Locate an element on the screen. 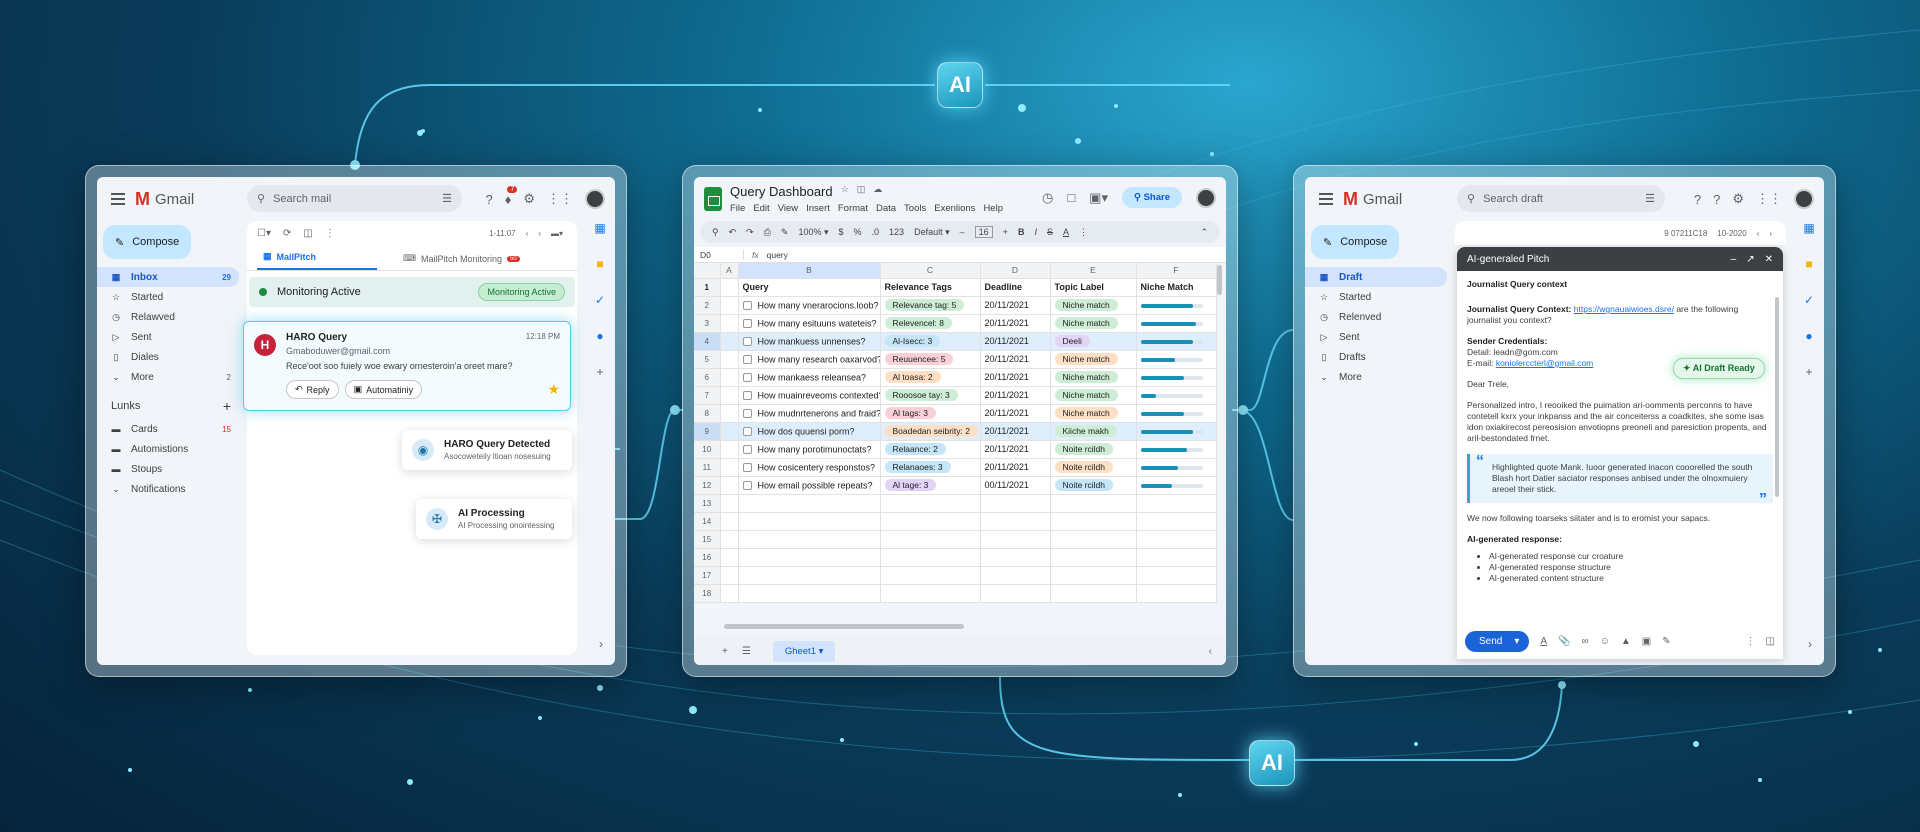 This screenshot has height=832, width=1920. query-cell: How email possible repeats? is located at coordinates (809, 485).